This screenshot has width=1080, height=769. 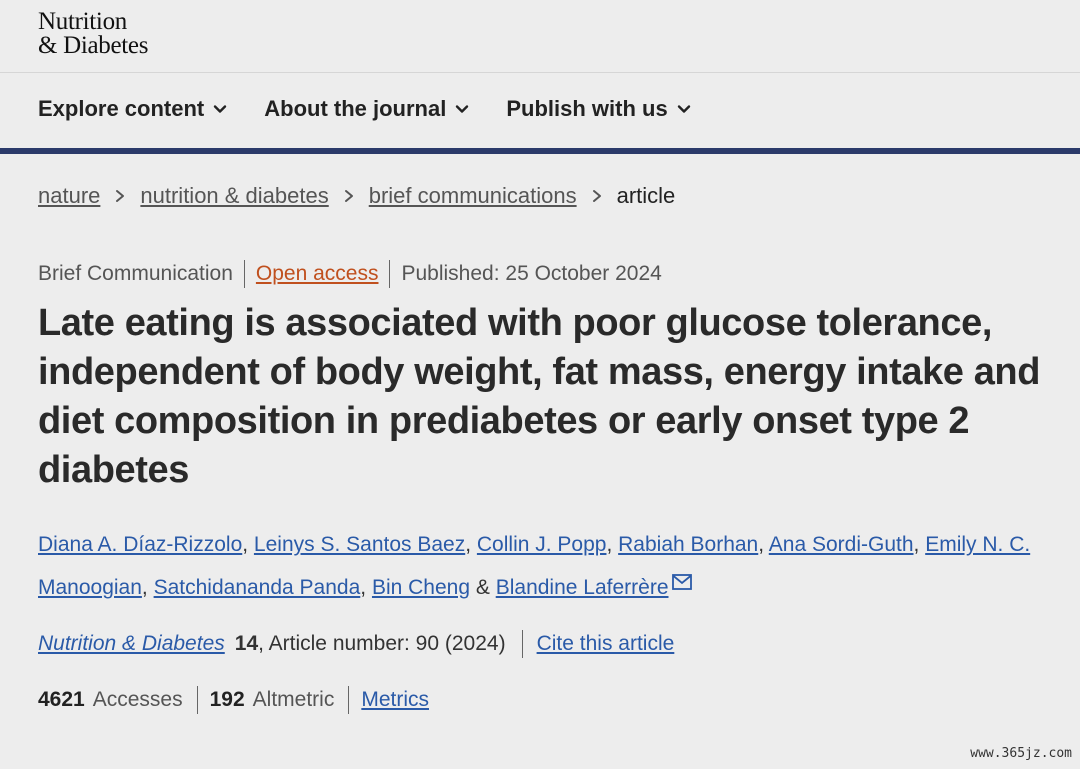 I want to click on article-number: , Article number: 90 (2024), so click(x=382, y=643).